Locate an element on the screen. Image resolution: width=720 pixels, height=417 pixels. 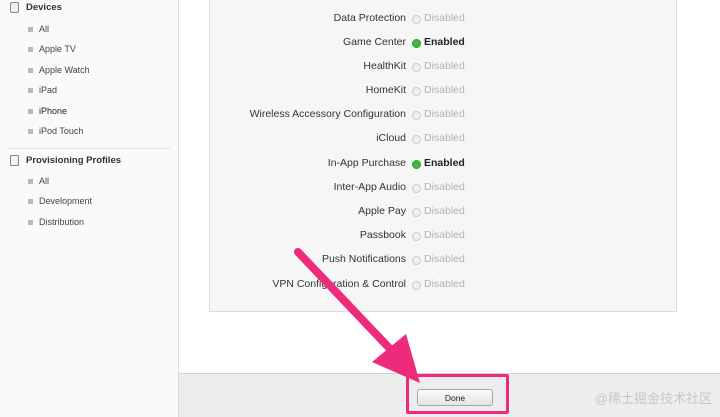
sidebar-item-iphone: iPhone is located at coordinates (47, 111).